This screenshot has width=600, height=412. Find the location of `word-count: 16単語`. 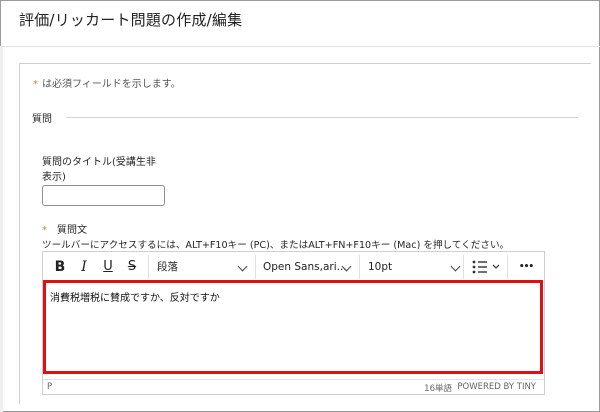

word-count: 16単語 is located at coordinates (438, 389).